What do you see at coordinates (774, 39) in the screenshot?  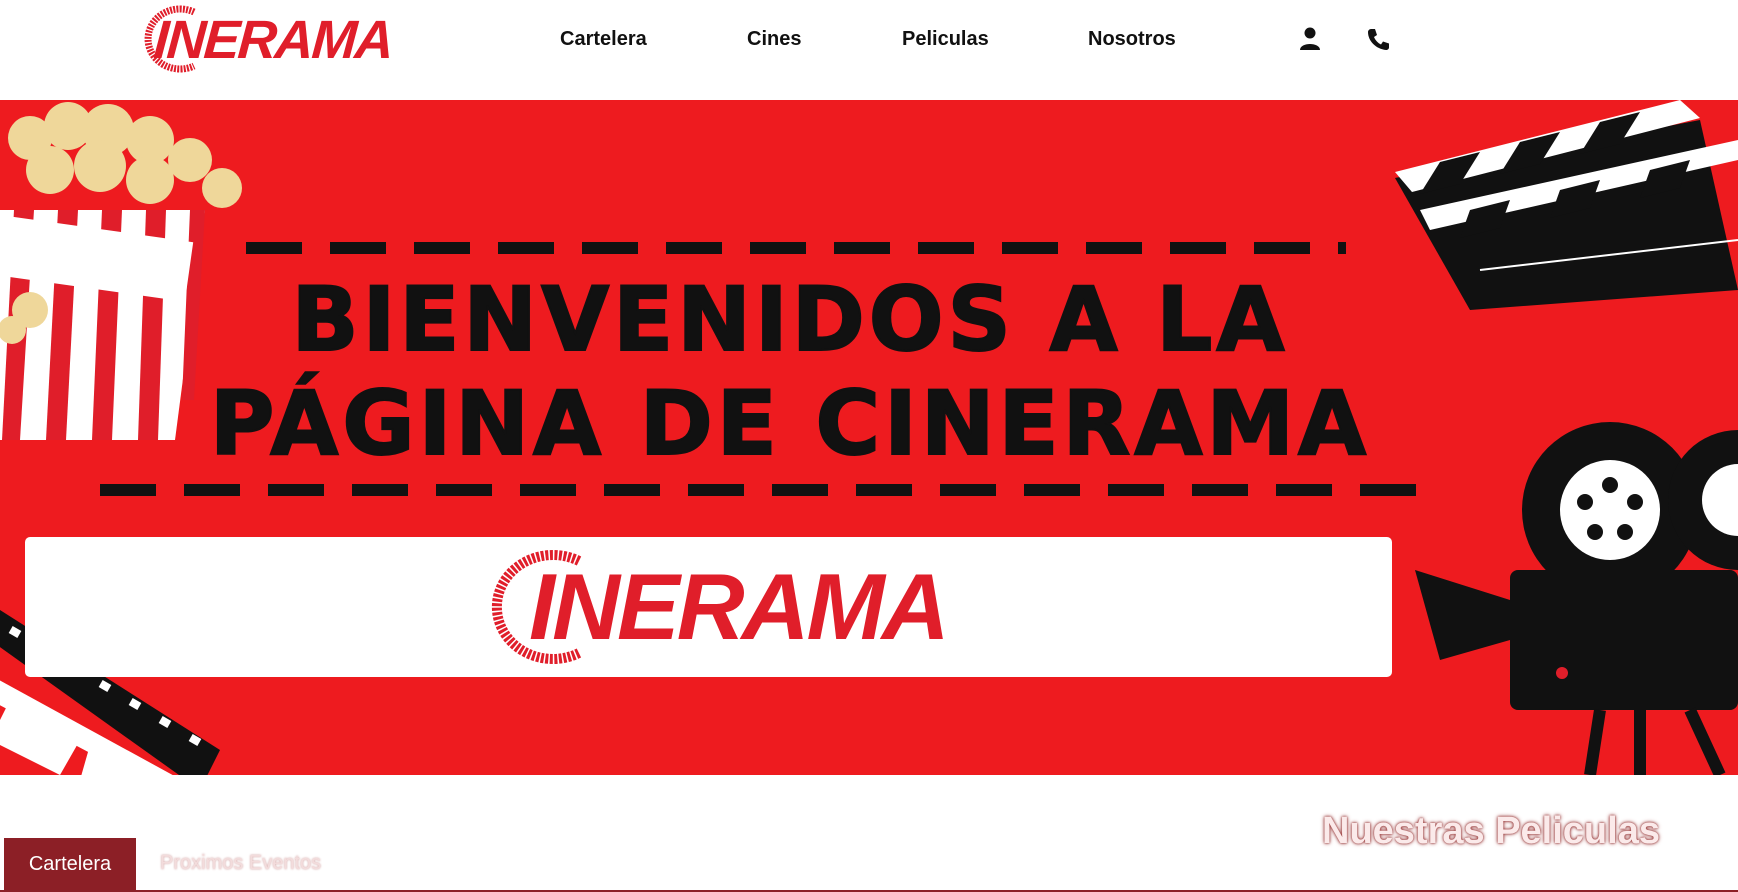 I see `nav-cines: Cines` at bounding box center [774, 39].